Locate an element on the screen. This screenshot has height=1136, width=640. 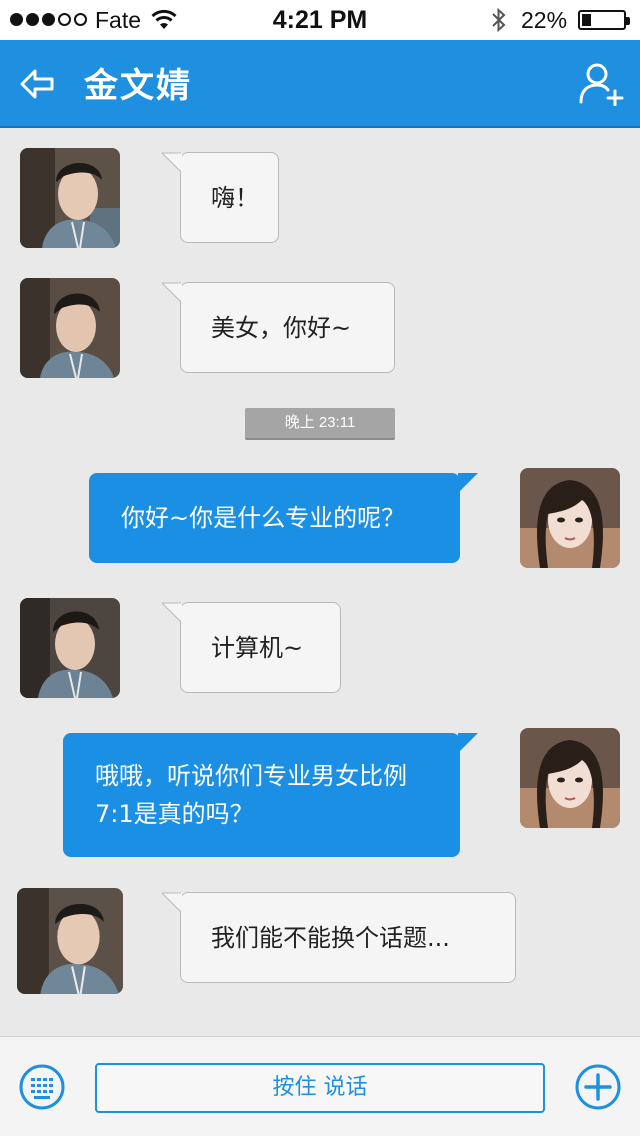
message-text: 计算机~ is located at coordinates (257, 647).